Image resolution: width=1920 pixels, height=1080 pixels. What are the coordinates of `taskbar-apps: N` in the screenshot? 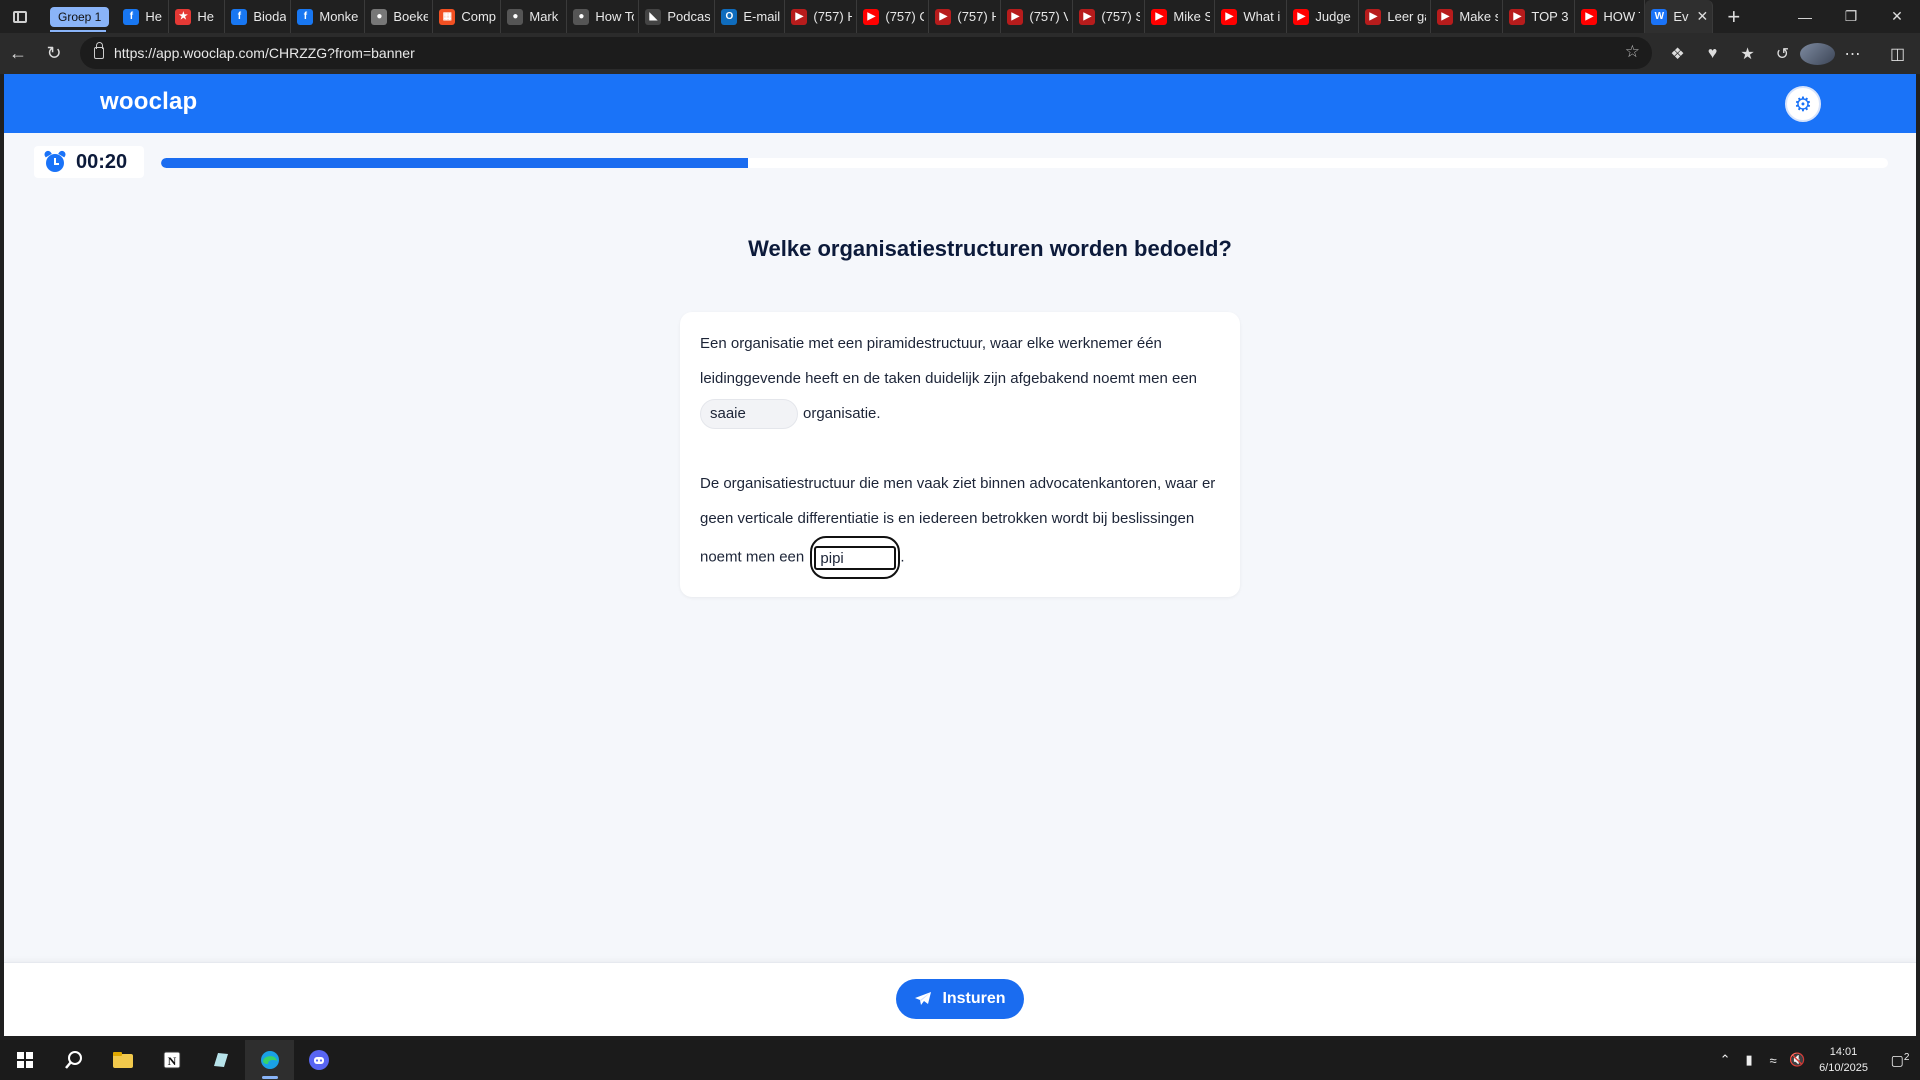 It's located at (171, 1060).